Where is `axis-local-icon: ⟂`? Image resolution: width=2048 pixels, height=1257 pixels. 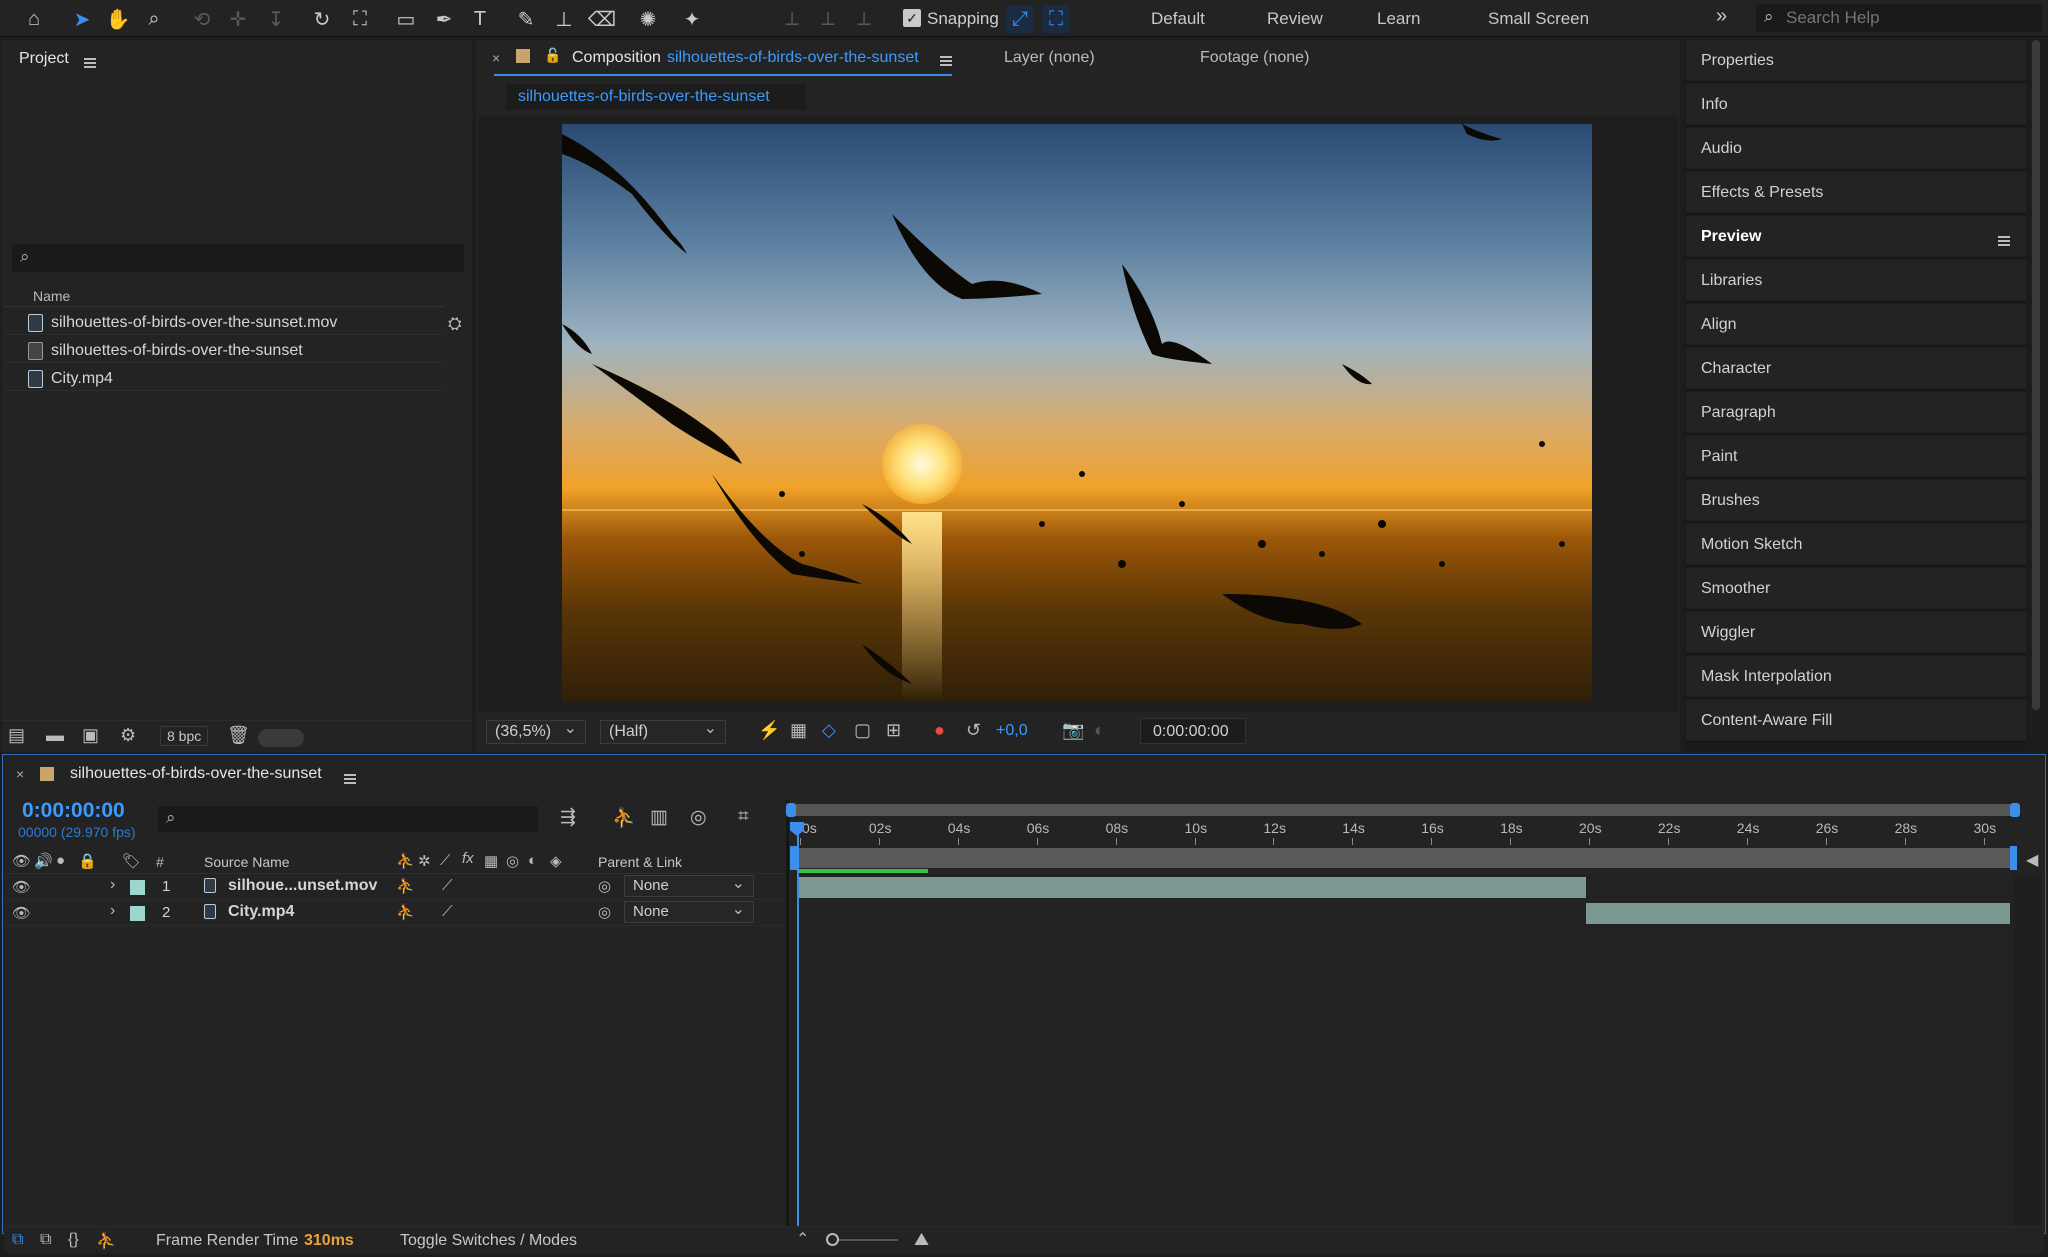 axis-local-icon: ⟂ is located at coordinates (792, 19).